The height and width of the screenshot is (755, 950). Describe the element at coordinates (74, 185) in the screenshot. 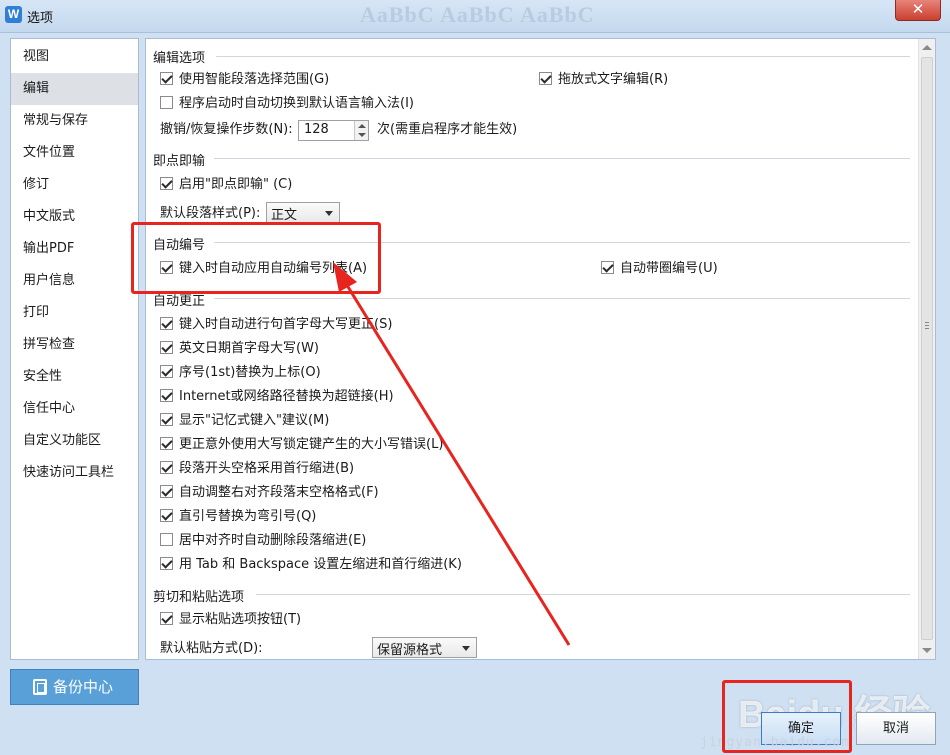

I see `nav-item-revision: 修订` at that location.